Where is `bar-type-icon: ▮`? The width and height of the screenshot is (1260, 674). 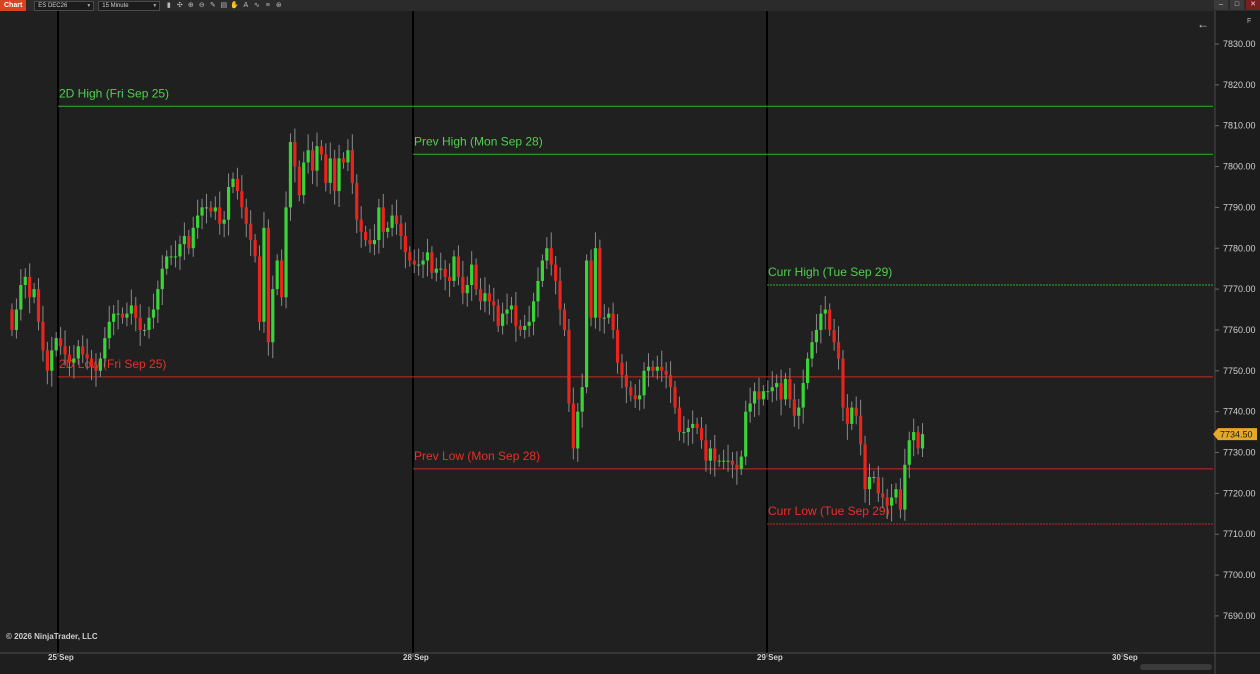
bar-type-icon: ▮ is located at coordinates (168, 5).